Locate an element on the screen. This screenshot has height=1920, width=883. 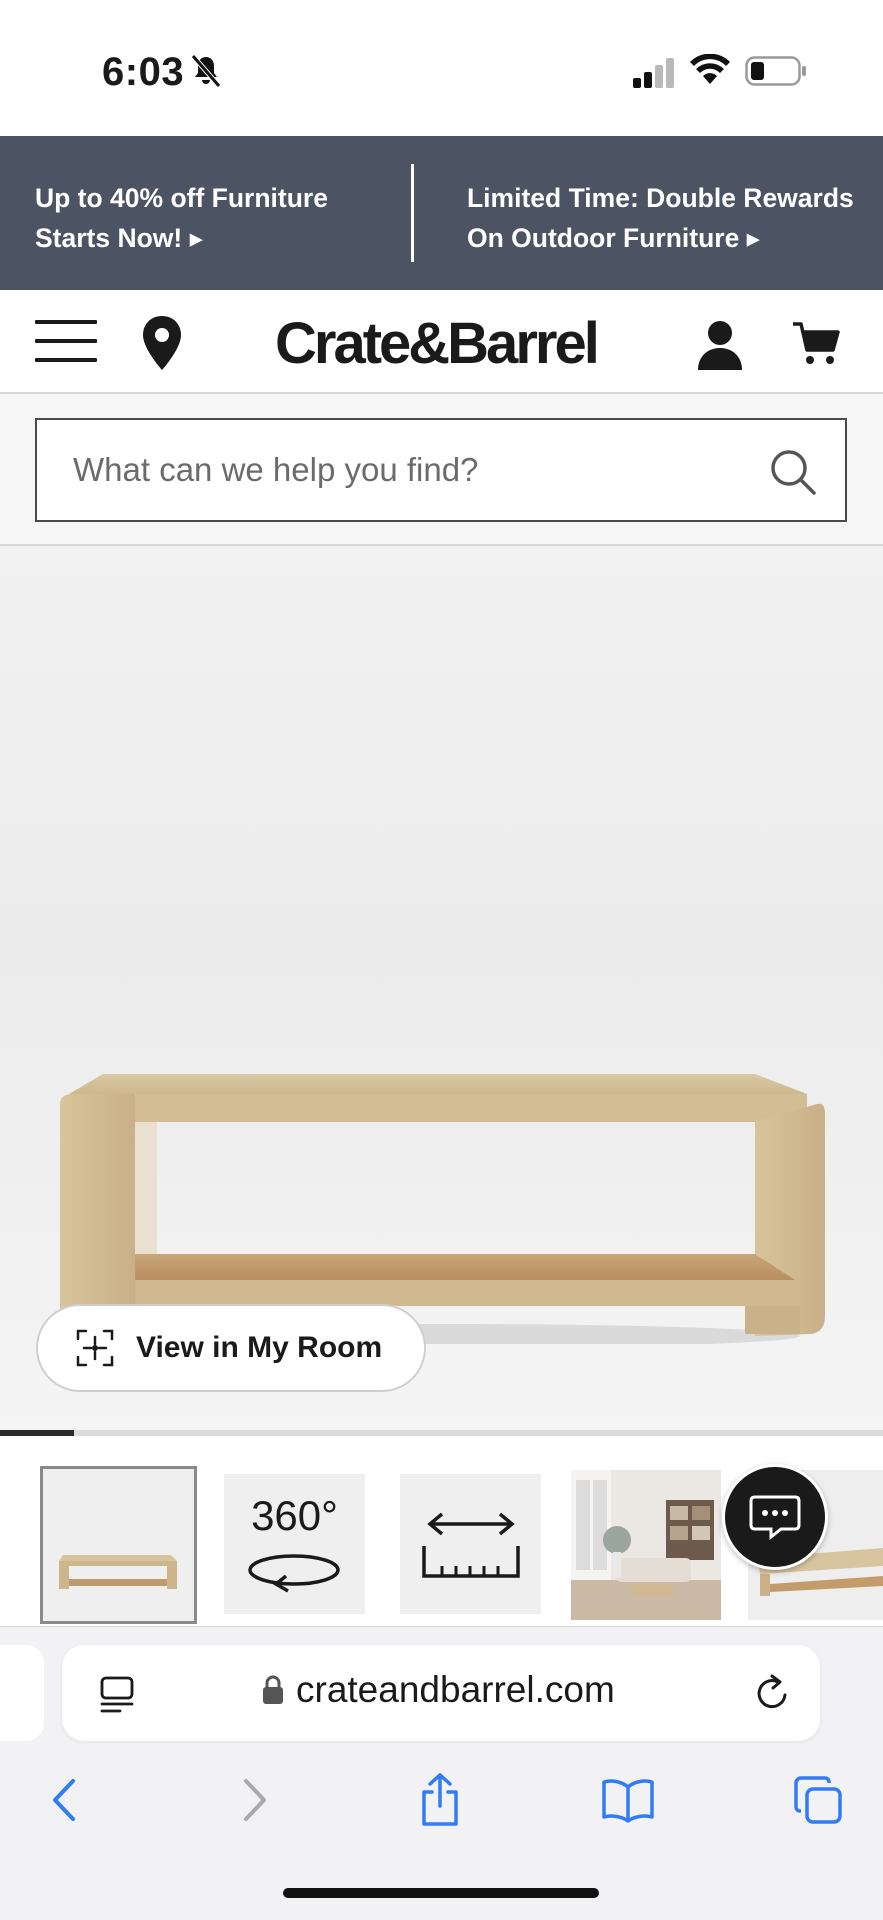
search-box is located at coordinates (441, 470).